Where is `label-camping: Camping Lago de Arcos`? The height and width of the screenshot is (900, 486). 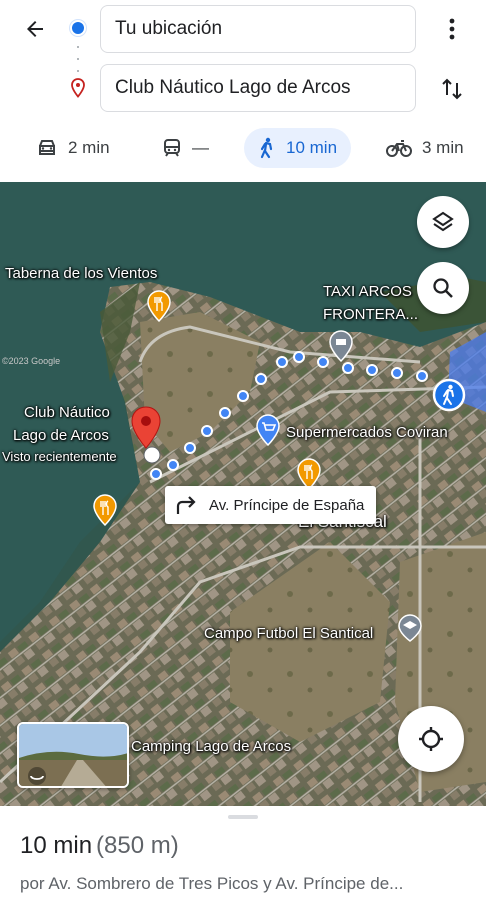 label-camping: Camping Lago de Arcos is located at coordinates (211, 747).